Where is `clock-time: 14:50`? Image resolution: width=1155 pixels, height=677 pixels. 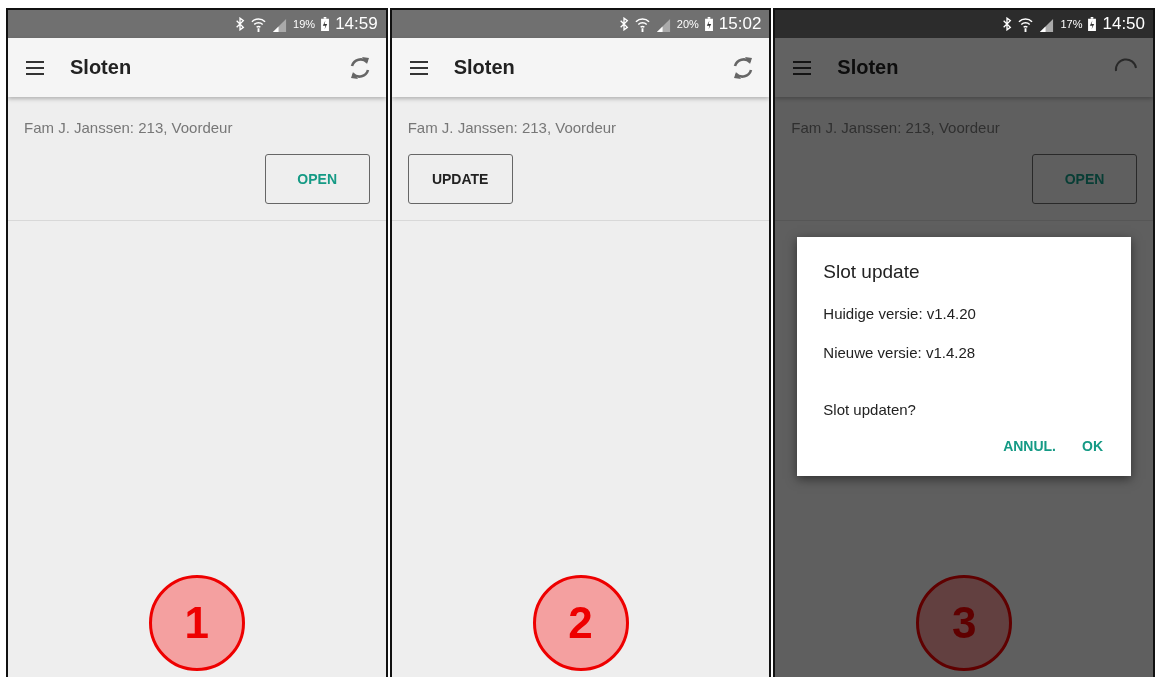
clock-time: 14:50 is located at coordinates (1123, 24).